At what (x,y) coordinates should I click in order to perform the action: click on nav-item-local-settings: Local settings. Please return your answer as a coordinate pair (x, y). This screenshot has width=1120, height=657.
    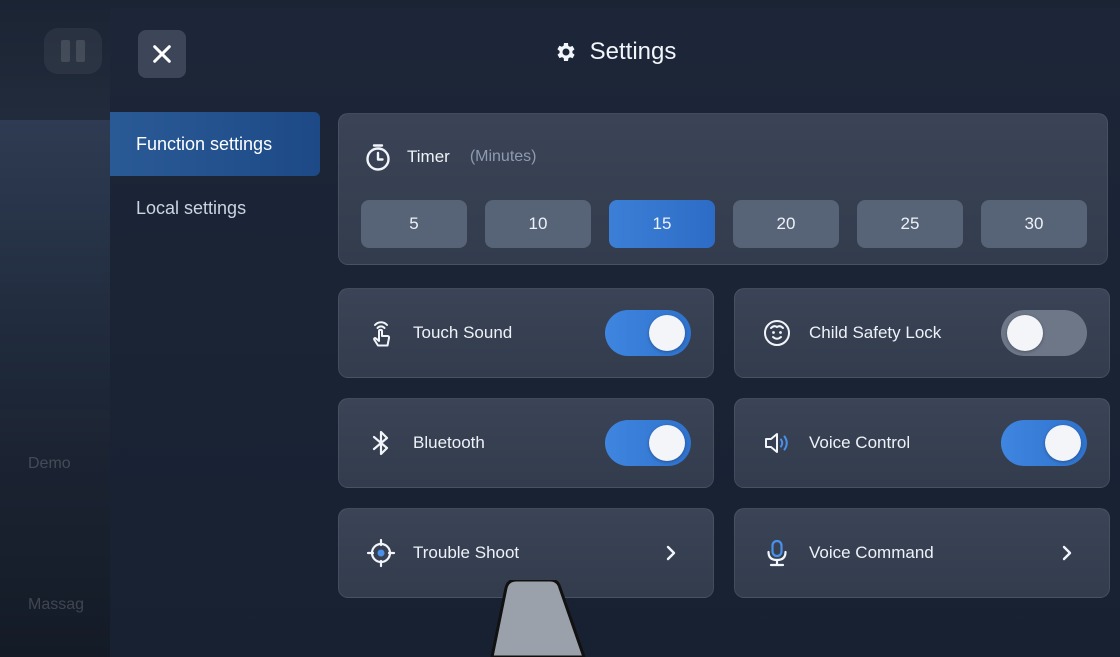
    Looking at the image, I should click on (215, 208).